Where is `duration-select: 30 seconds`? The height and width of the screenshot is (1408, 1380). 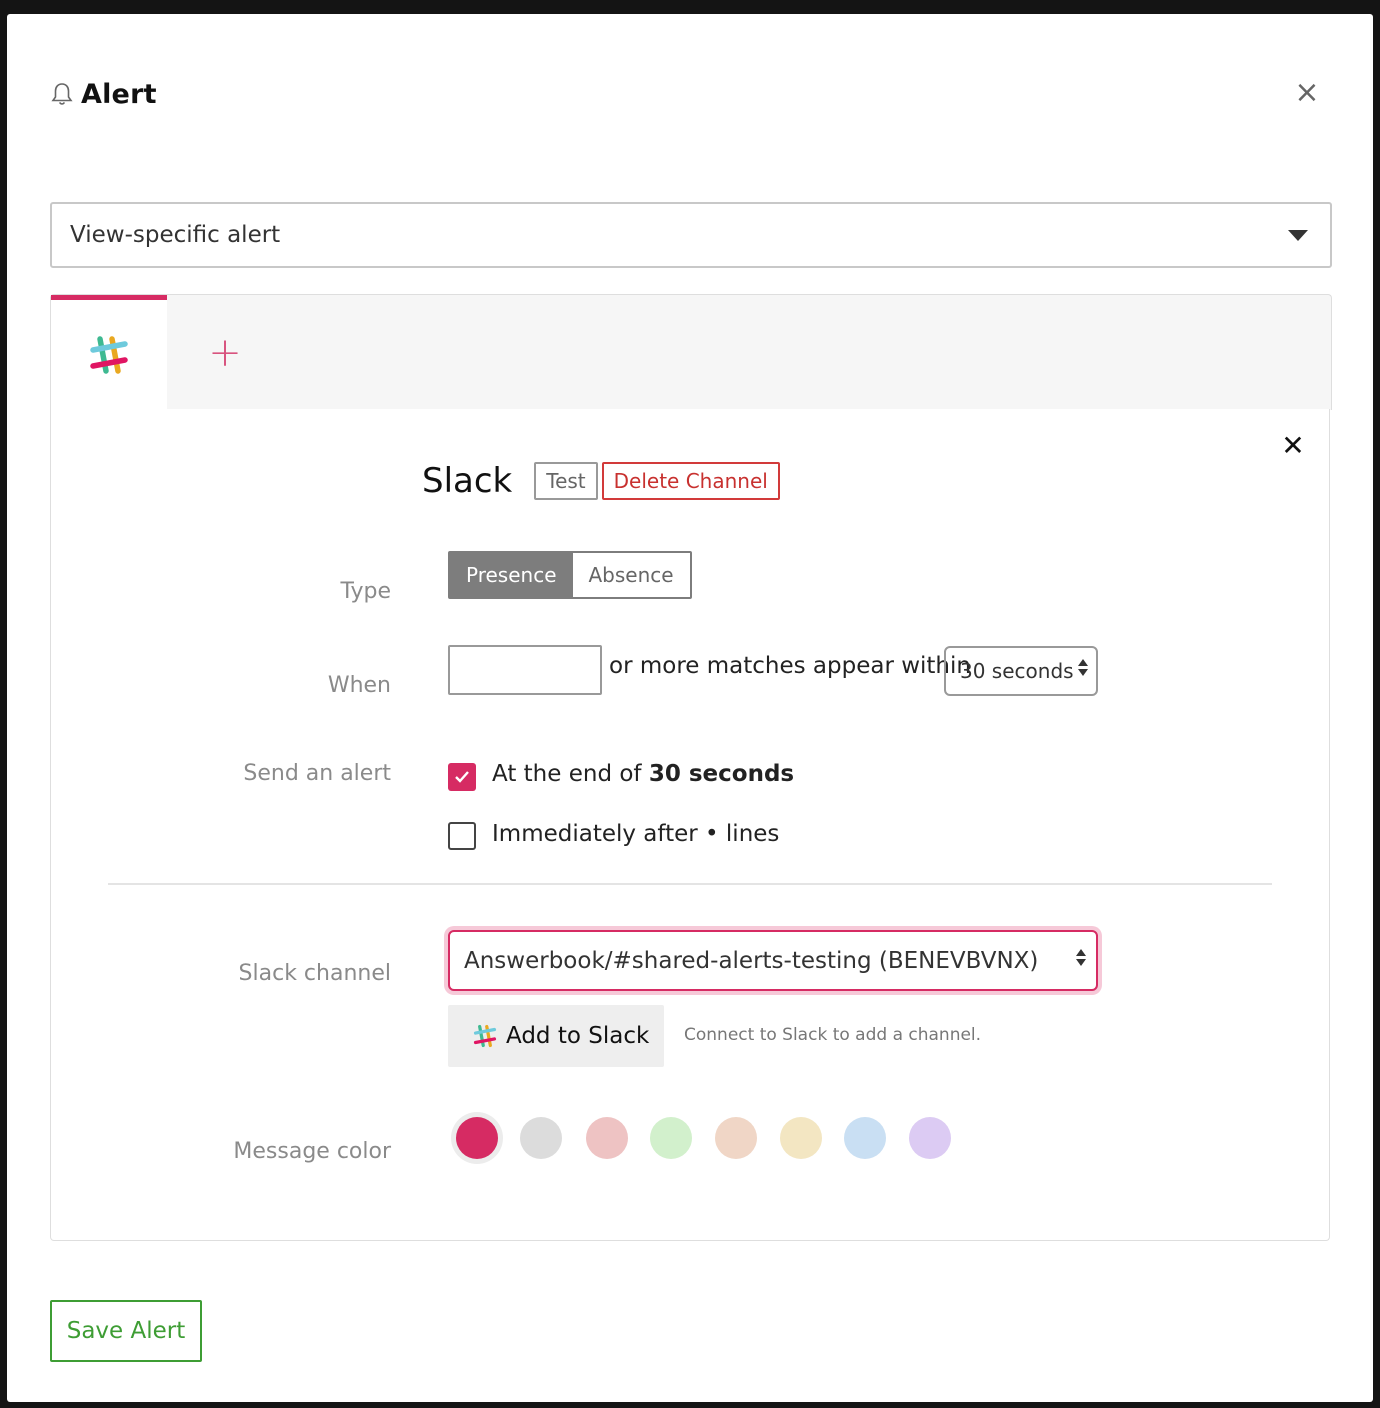
duration-select: 30 seconds is located at coordinates (1021, 671).